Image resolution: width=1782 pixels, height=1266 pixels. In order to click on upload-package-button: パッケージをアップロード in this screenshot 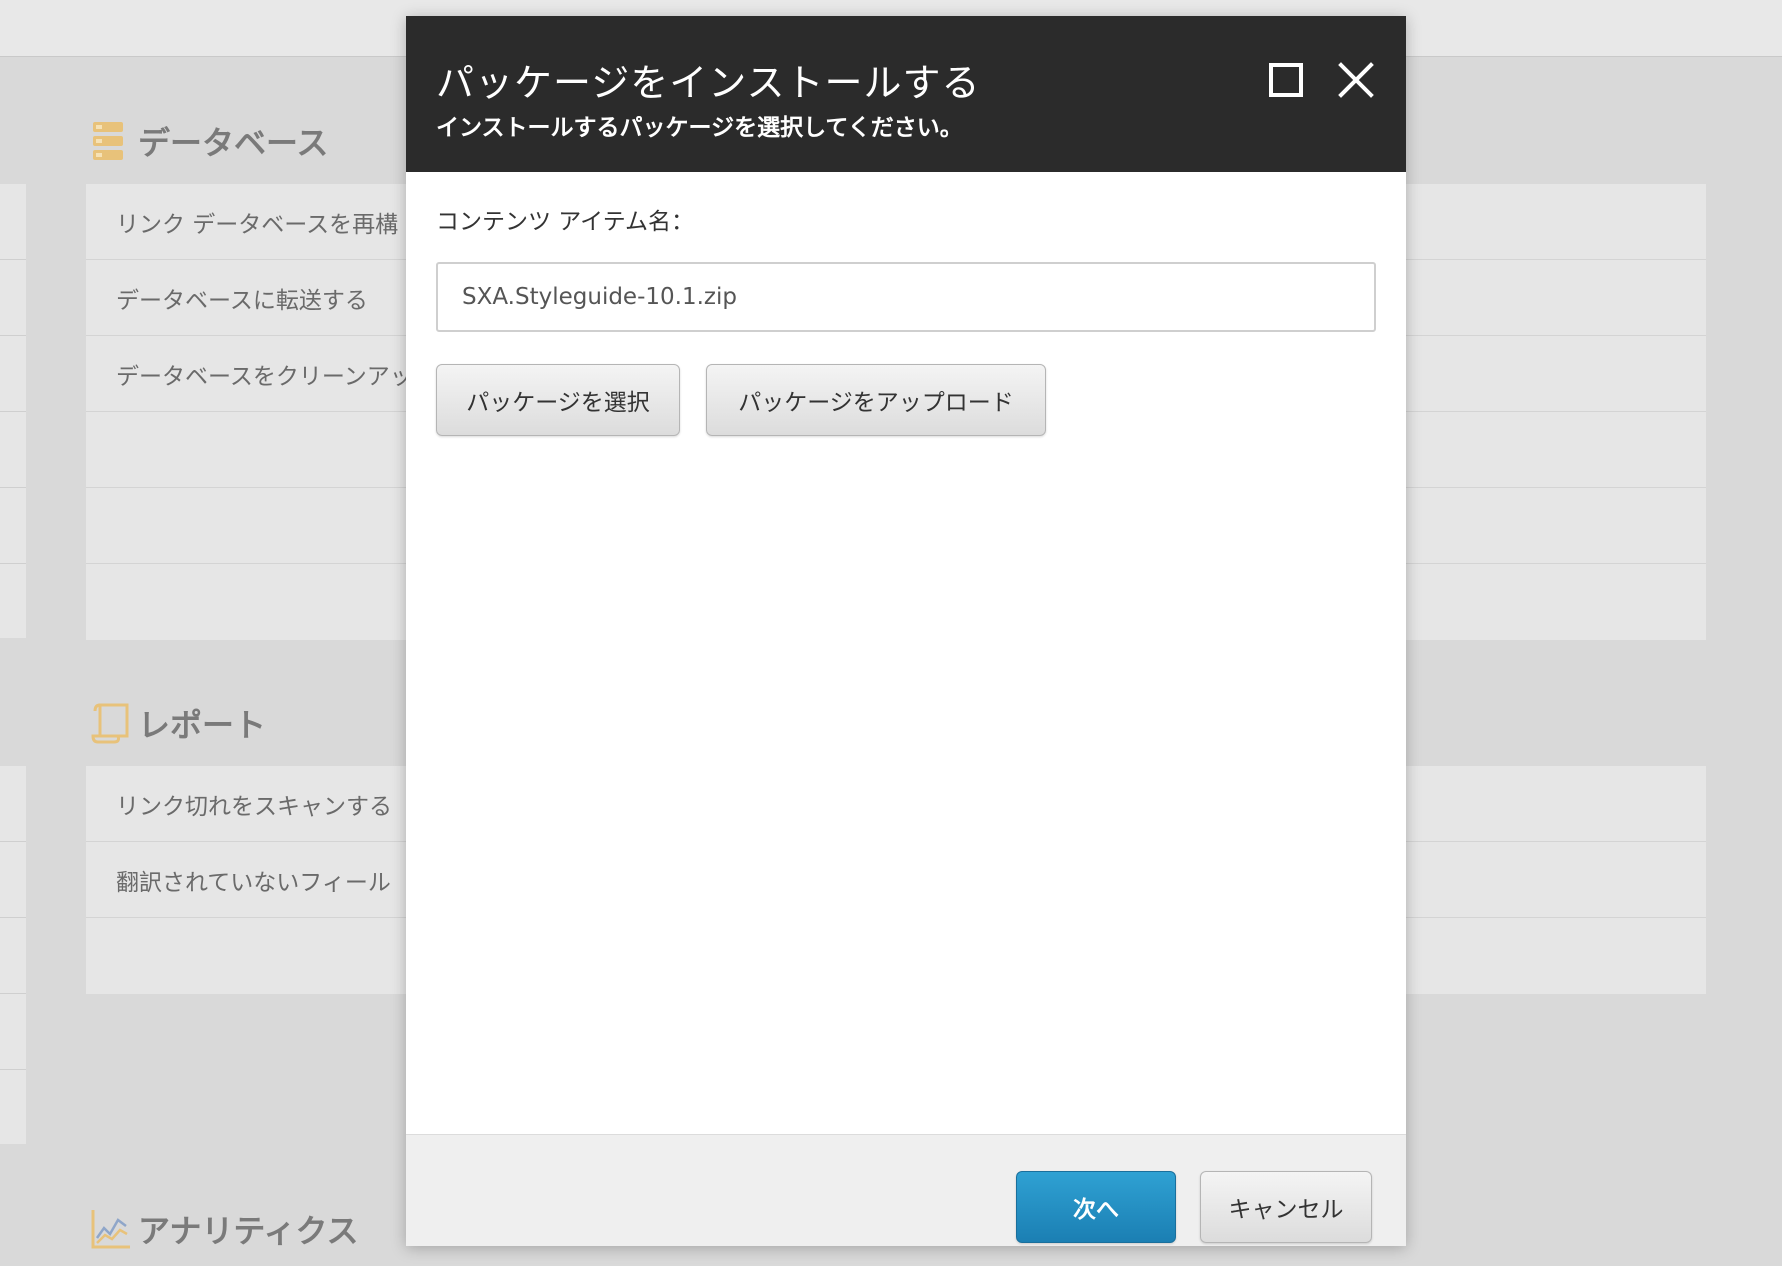, I will do `click(876, 400)`.